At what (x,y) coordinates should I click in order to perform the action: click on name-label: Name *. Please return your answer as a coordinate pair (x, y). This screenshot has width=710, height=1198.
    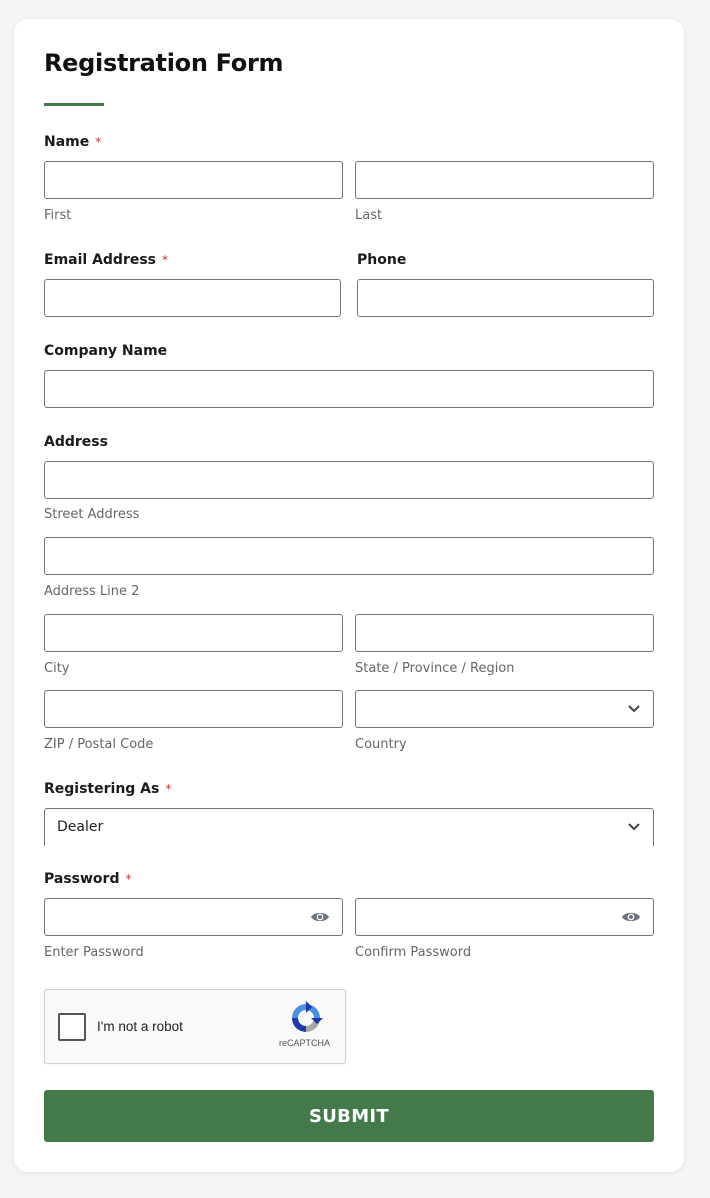
    Looking at the image, I should click on (72, 142).